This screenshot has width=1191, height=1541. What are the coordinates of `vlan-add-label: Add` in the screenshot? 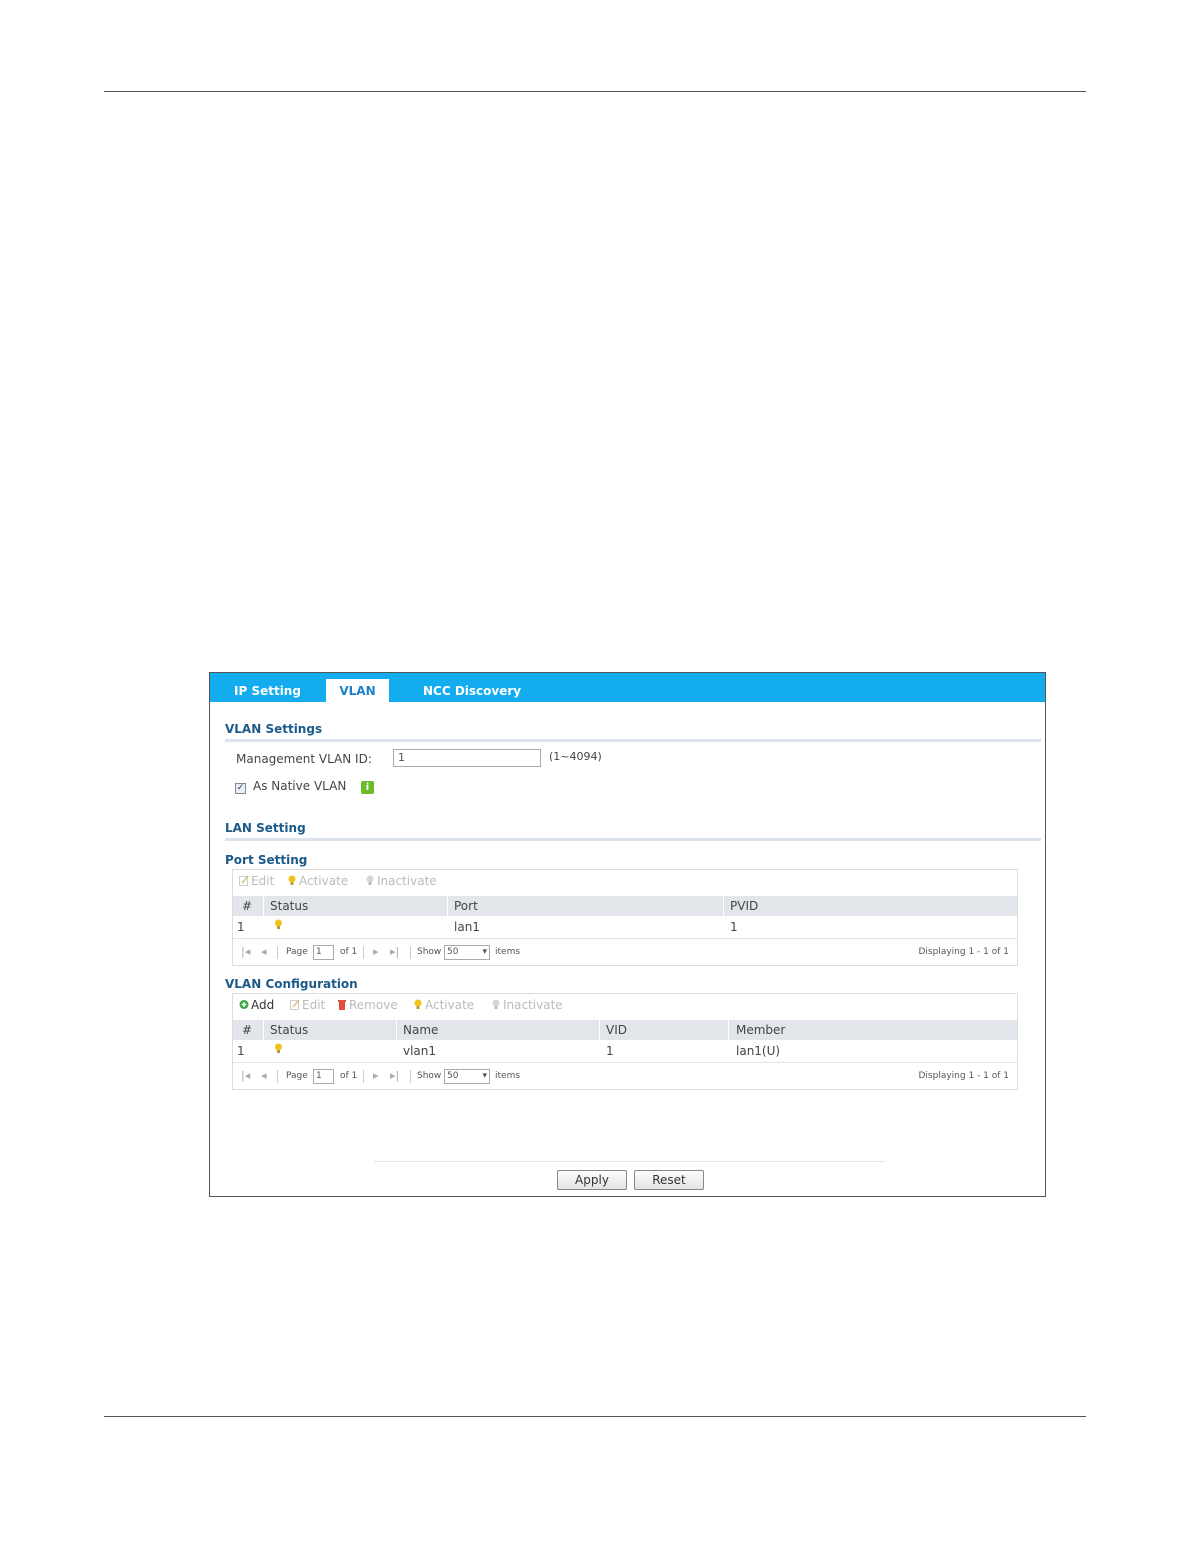 It's located at (263, 1005).